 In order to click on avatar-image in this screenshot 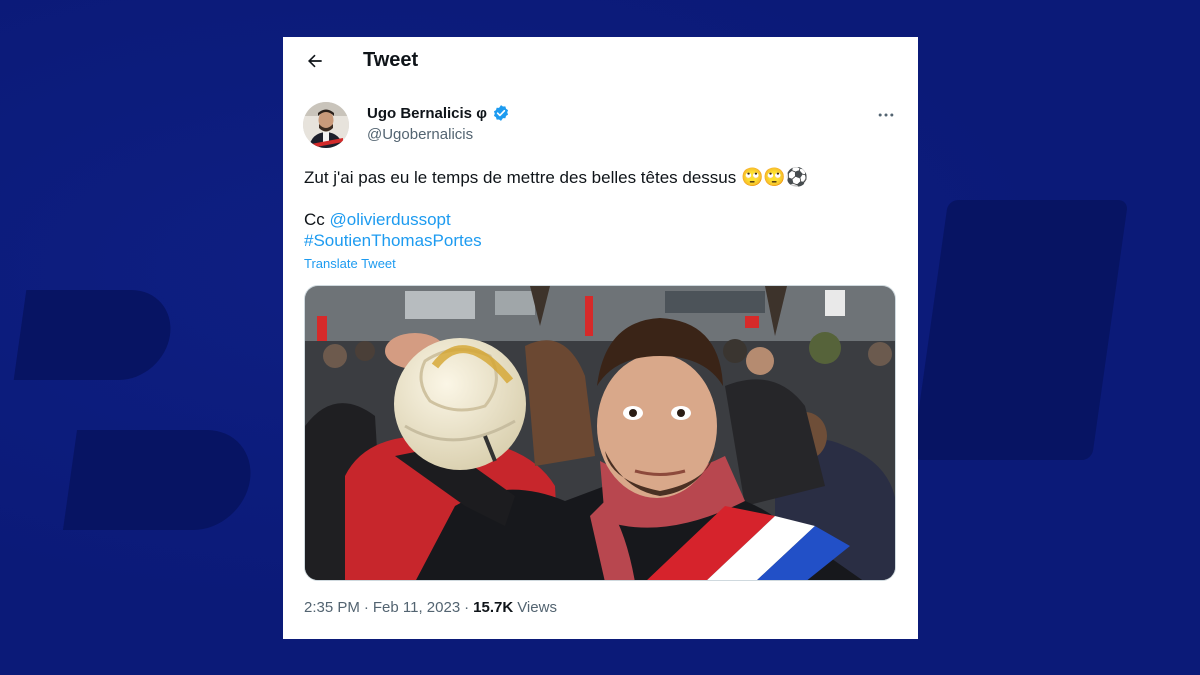, I will do `click(326, 125)`.